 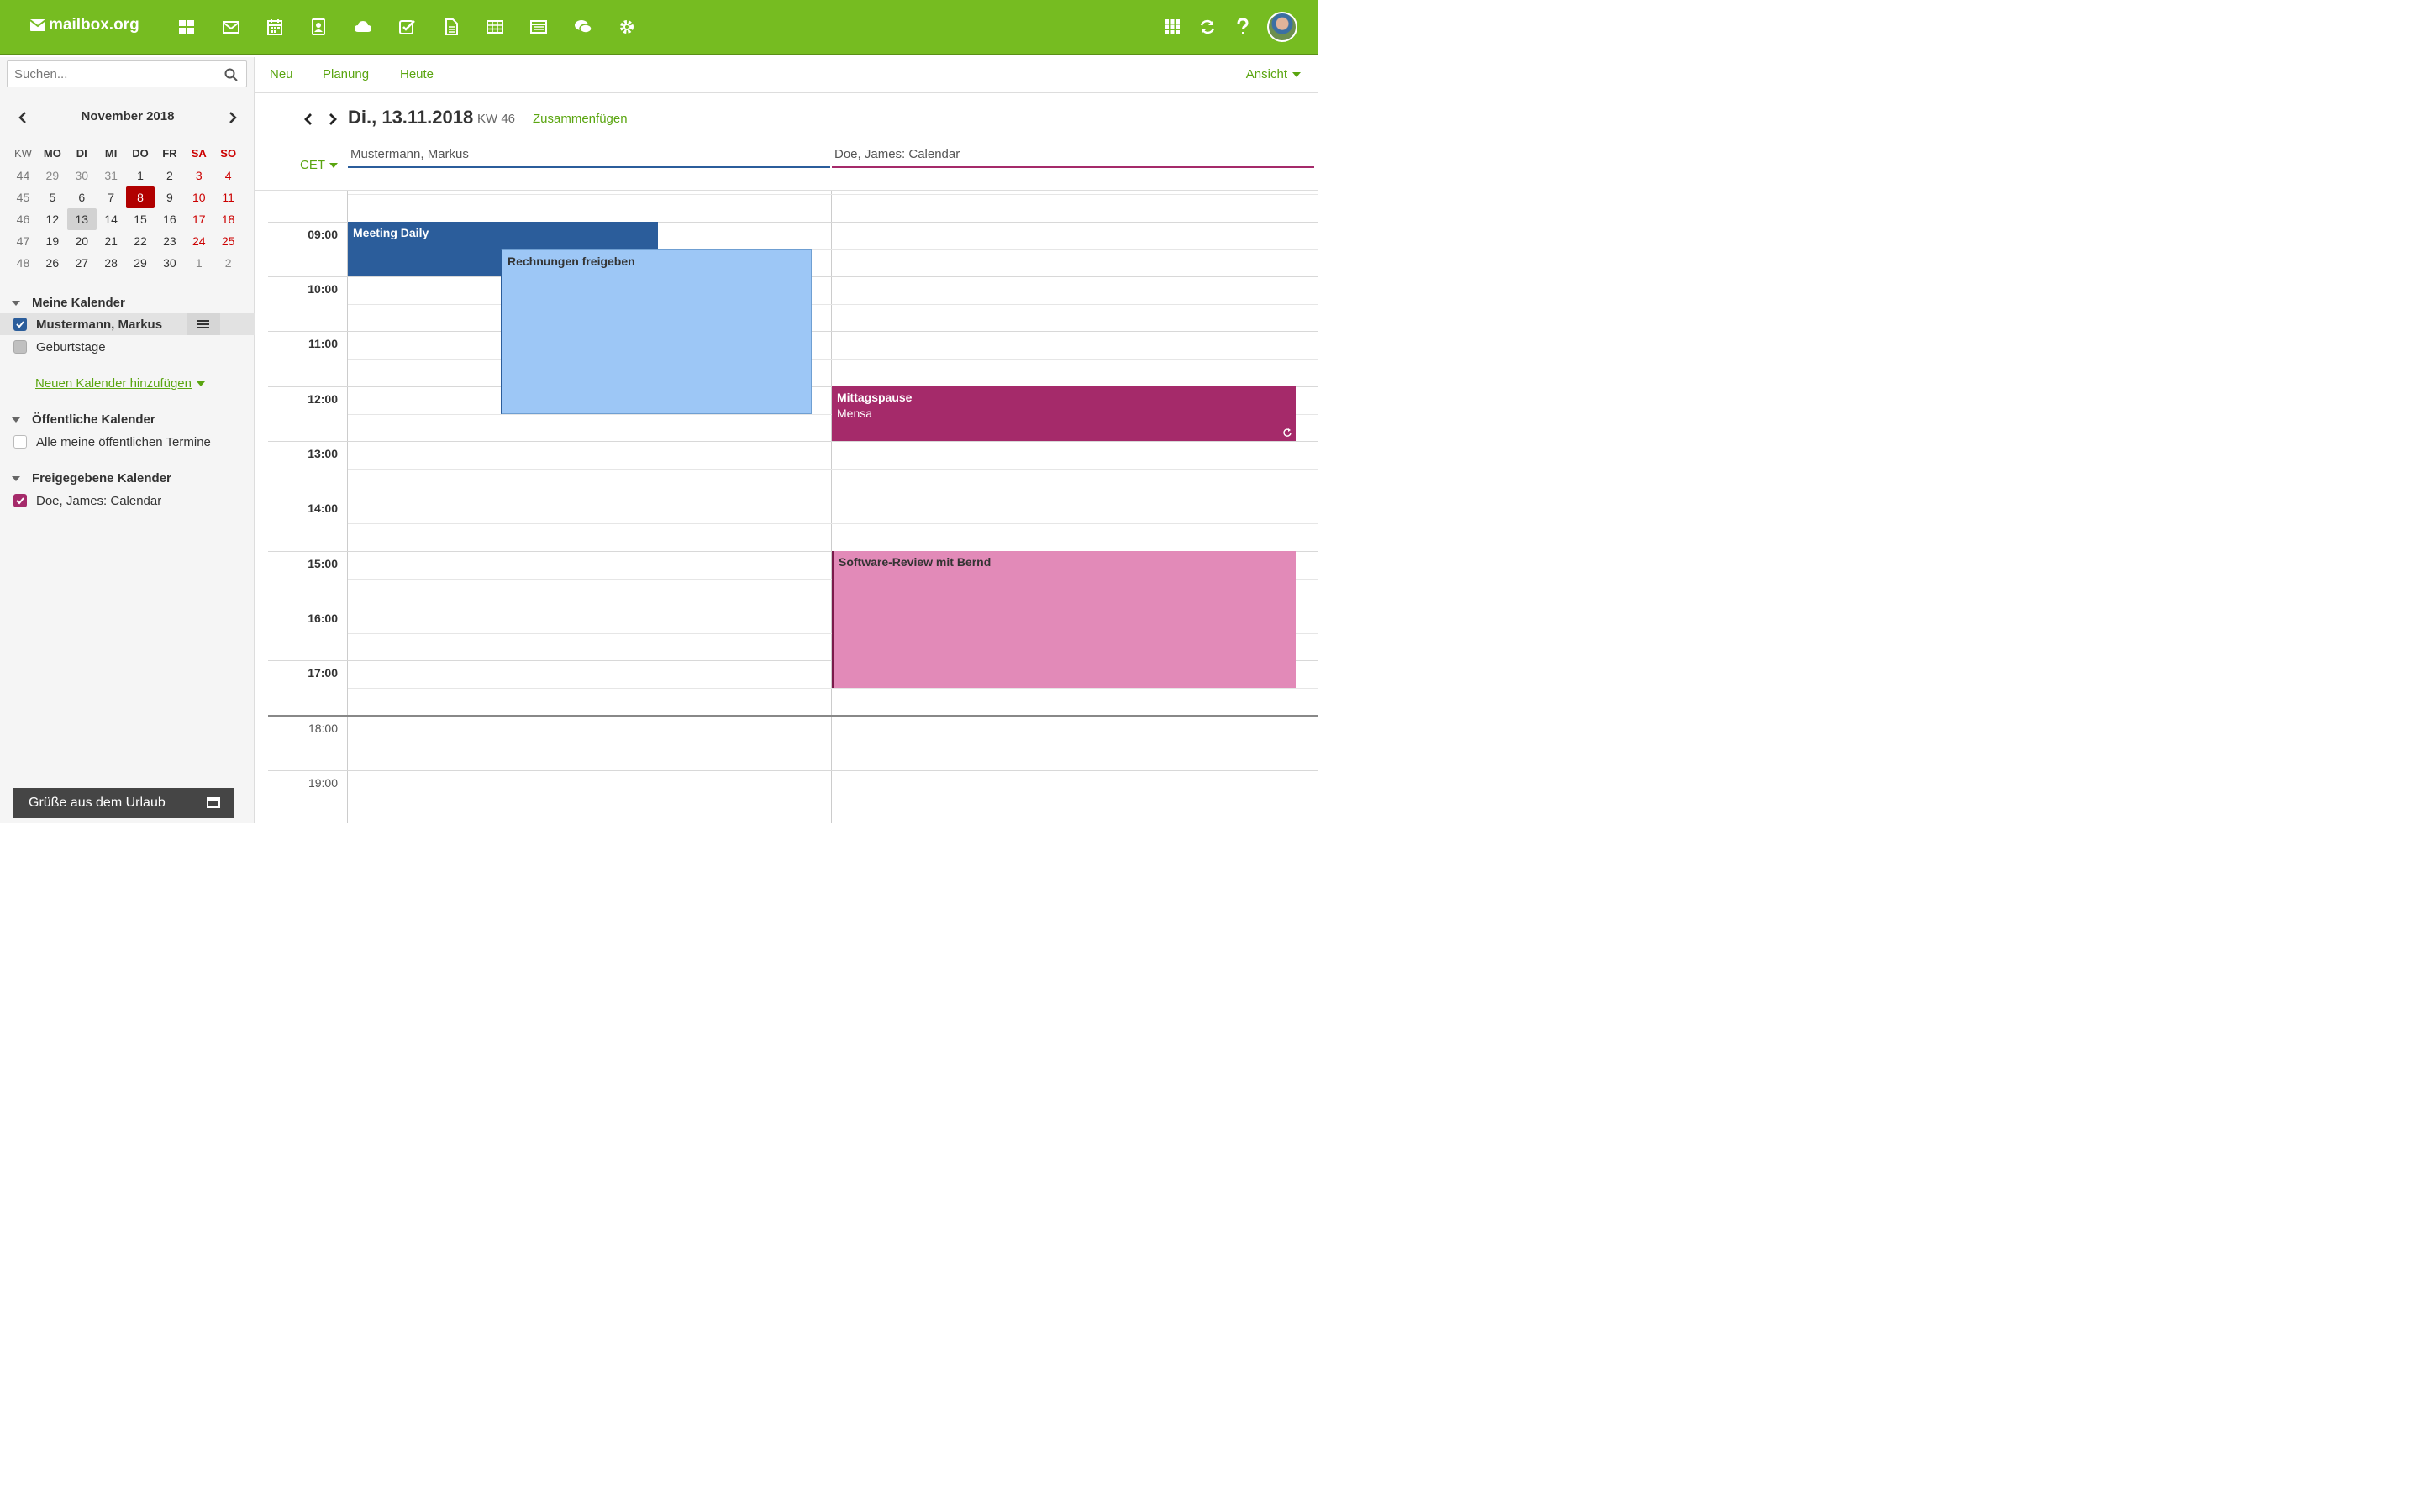 What do you see at coordinates (323, 508) in the screenshot?
I see `time-label: 14:00` at bounding box center [323, 508].